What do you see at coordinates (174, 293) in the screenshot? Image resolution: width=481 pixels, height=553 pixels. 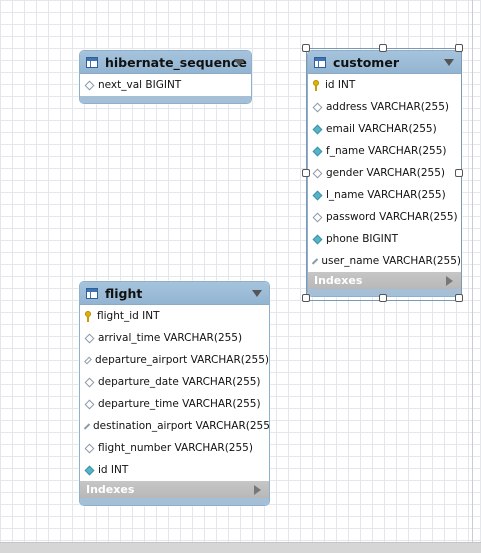 I see `table-header: flight` at bounding box center [174, 293].